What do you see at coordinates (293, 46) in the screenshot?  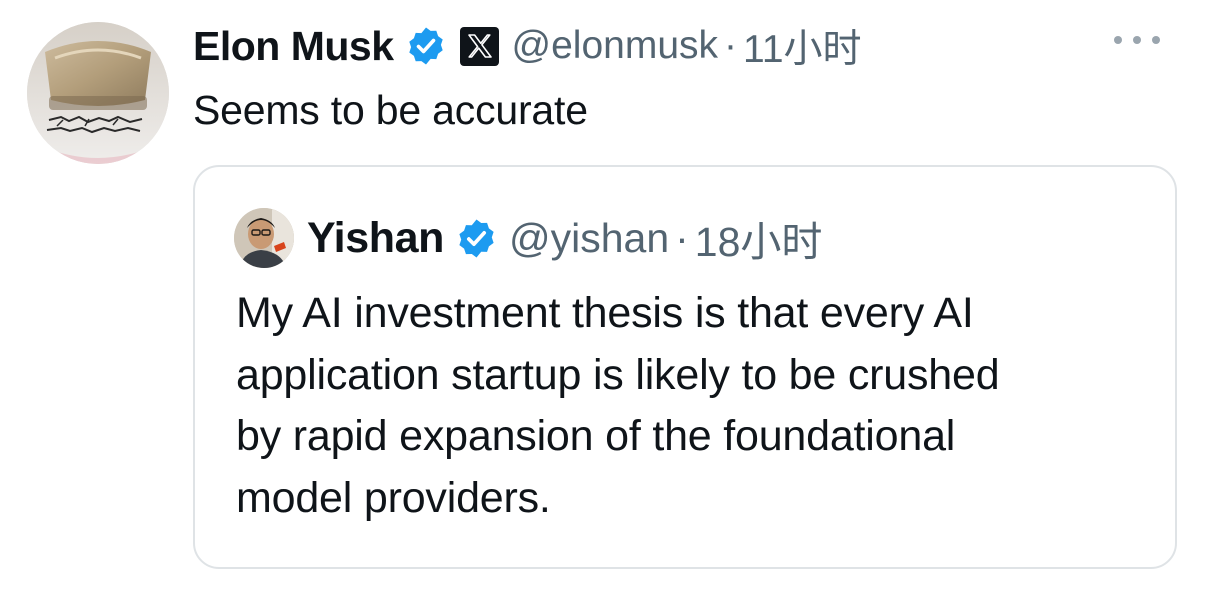 I see `author-display-name: Elon Musk` at bounding box center [293, 46].